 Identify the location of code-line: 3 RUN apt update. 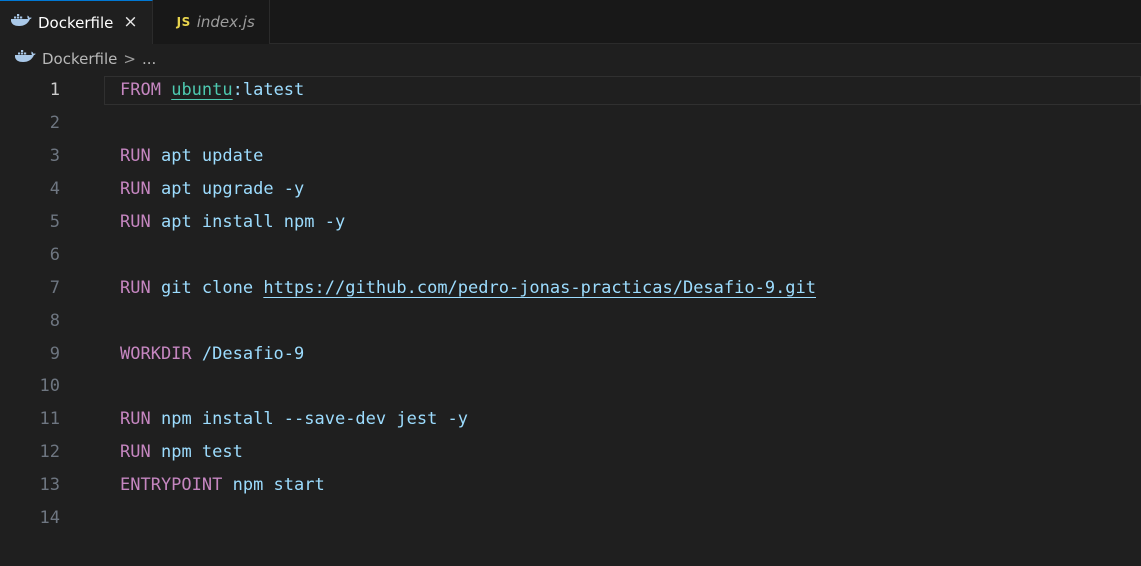
(570, 156).